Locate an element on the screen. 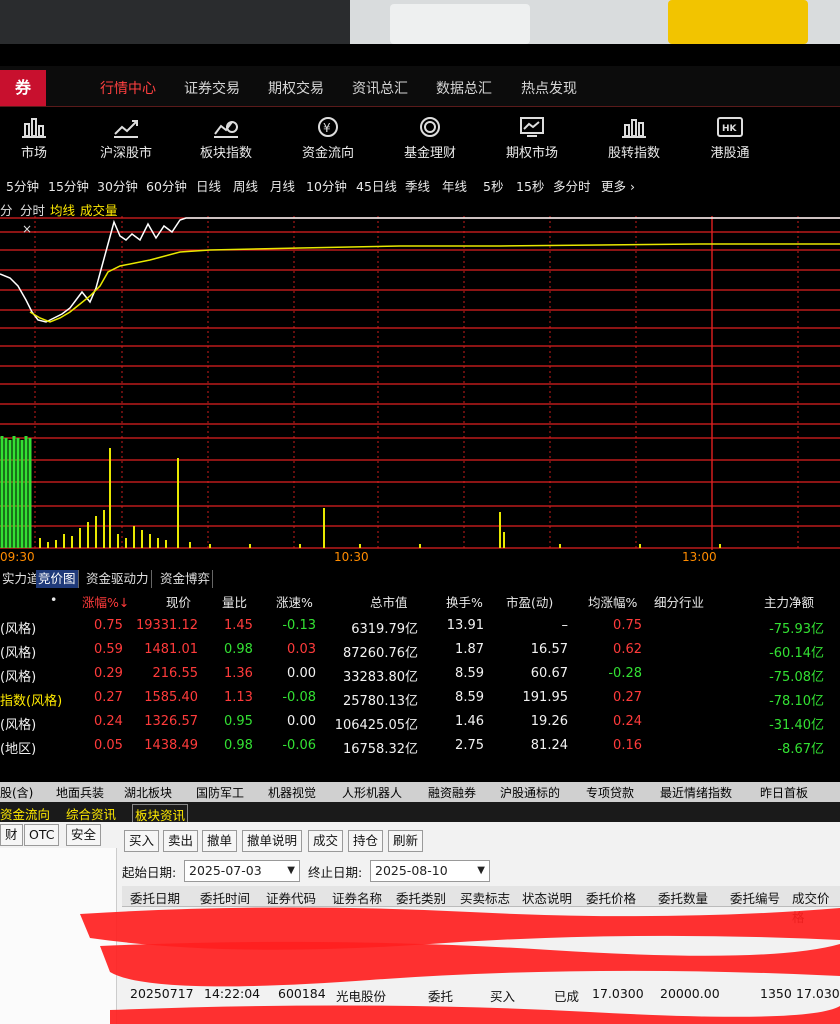 The height and width of the screenshot is (1024, 840). sector-tab: 最近情绪指数 is located at coordinates (696, 792).